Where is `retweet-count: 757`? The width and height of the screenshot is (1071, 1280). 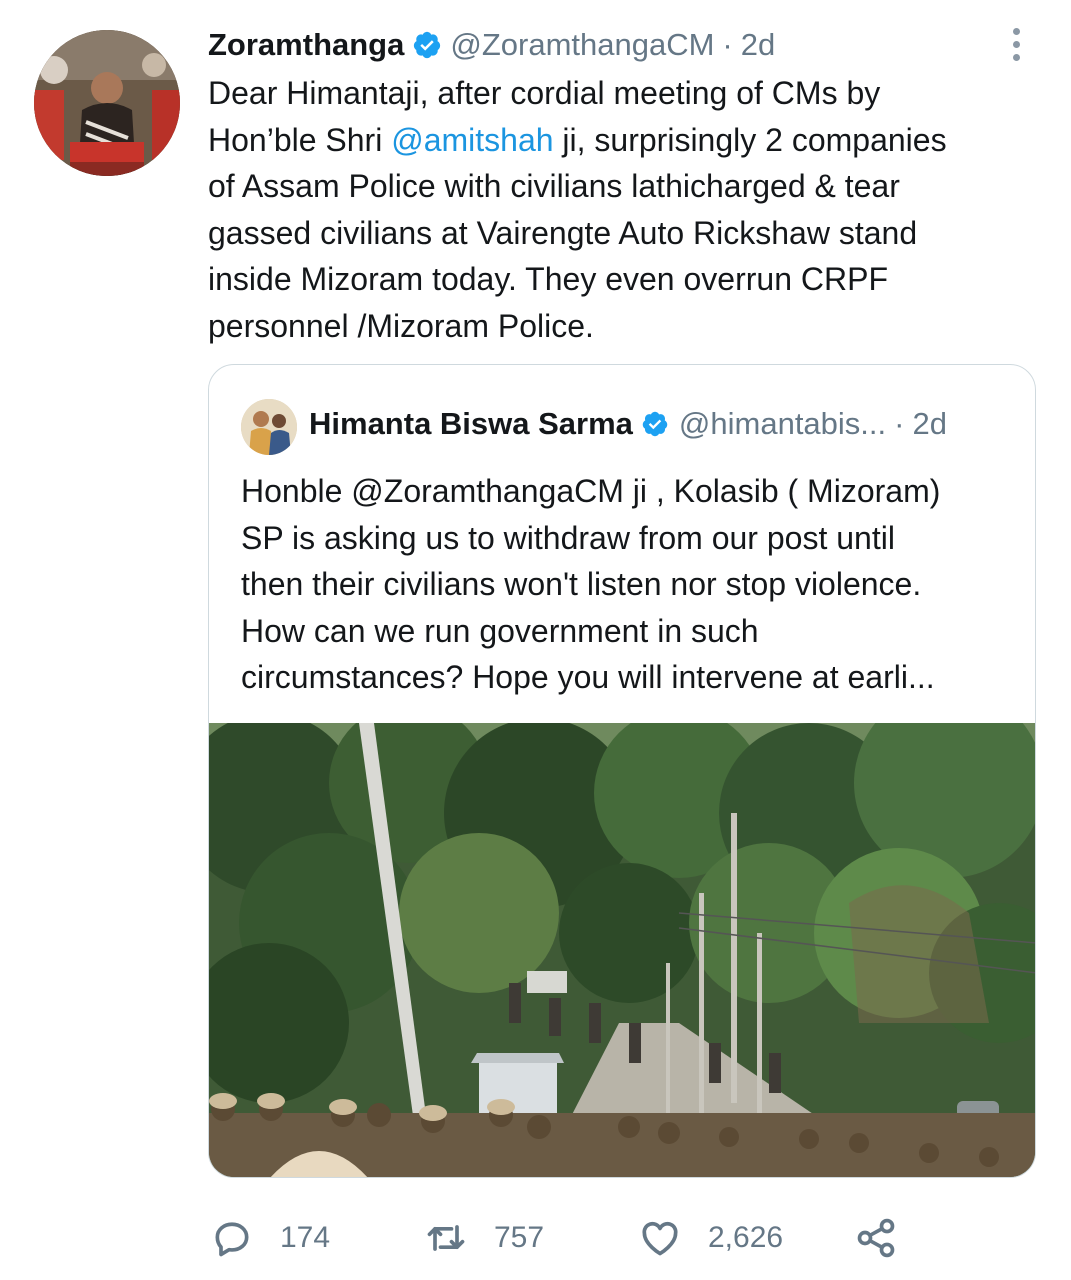
retweet-count: 757 is located at coordinates (519, 1237).